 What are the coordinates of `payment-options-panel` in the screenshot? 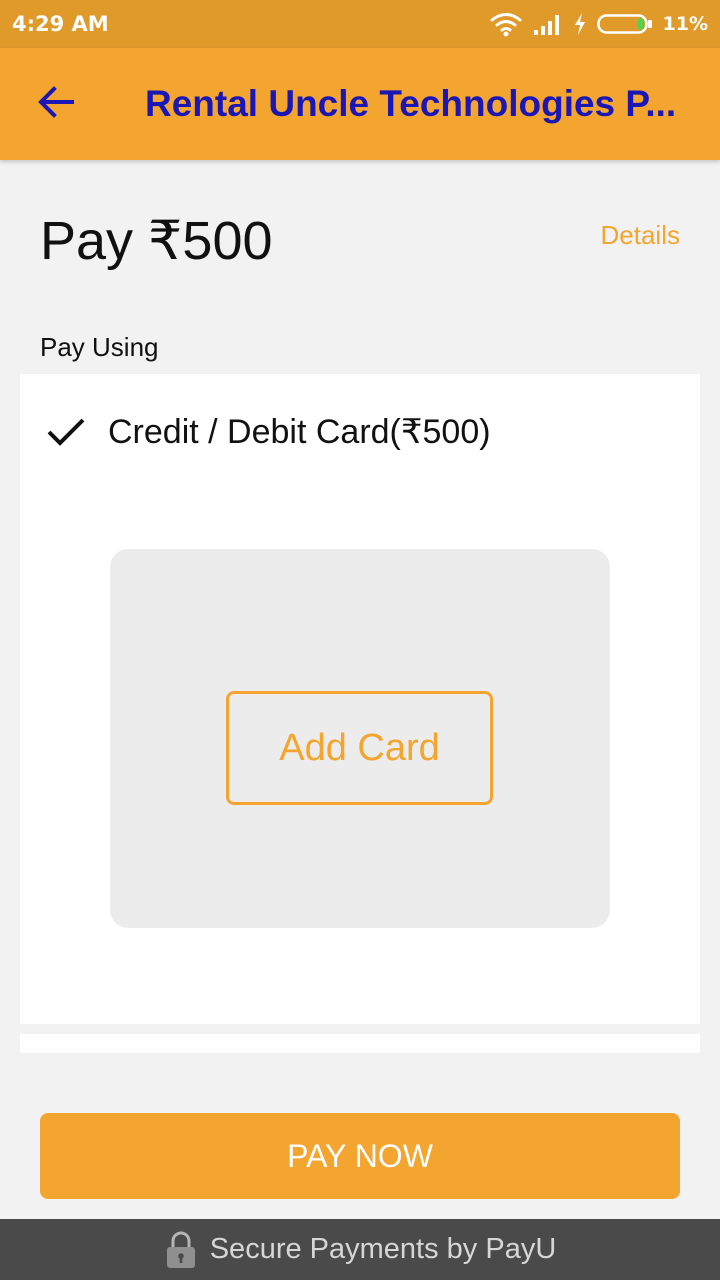 It's located at (360, 1043).